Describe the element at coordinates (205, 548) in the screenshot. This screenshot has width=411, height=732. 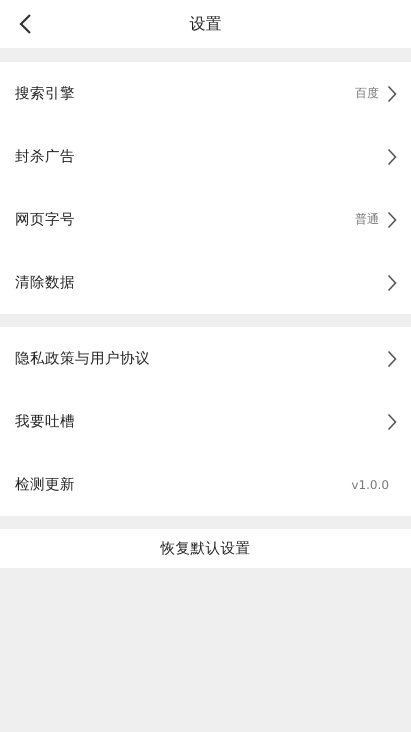
I see `reset-button: 恢复默认设置` at that location.